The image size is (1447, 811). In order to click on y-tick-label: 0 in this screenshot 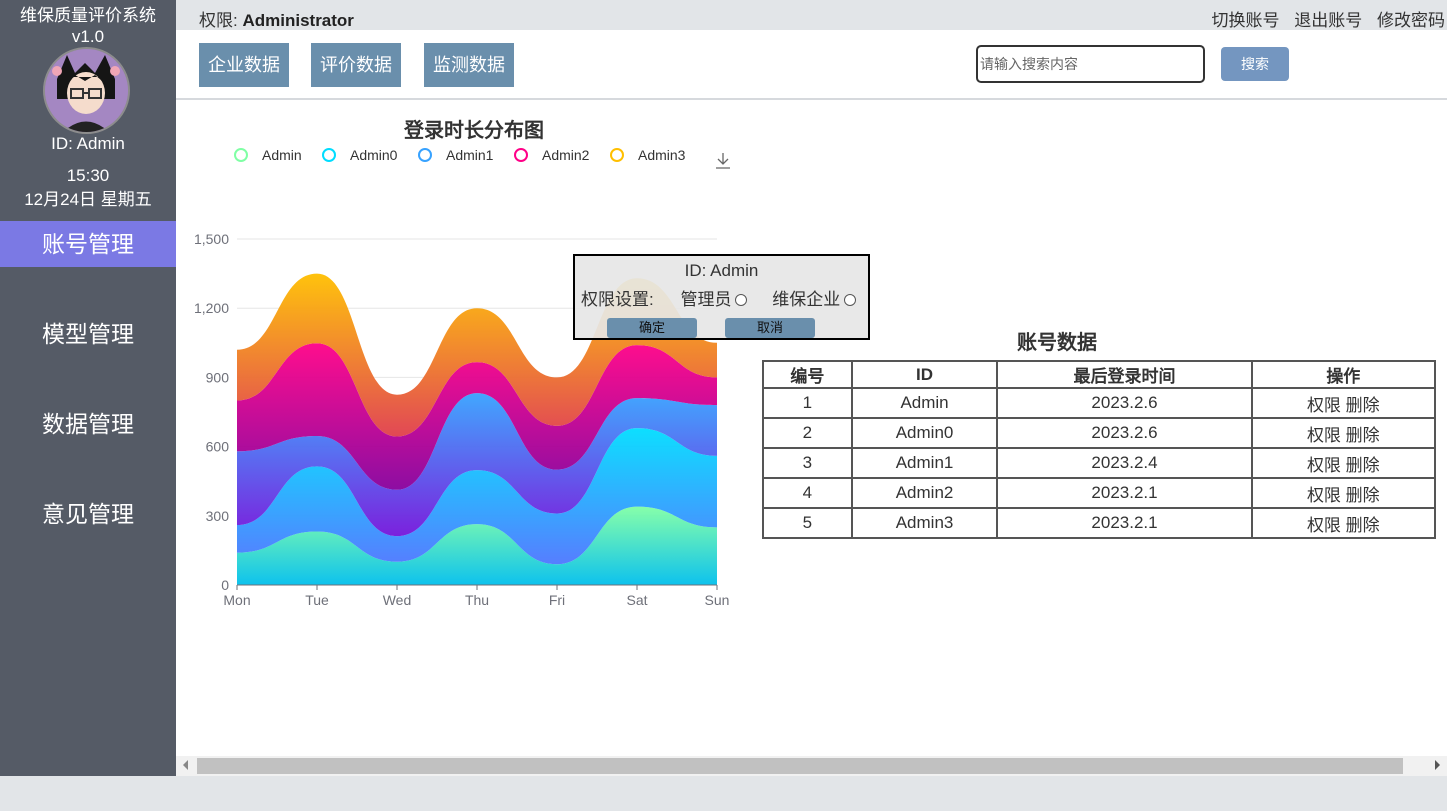, I will do `click(225, 585)`.